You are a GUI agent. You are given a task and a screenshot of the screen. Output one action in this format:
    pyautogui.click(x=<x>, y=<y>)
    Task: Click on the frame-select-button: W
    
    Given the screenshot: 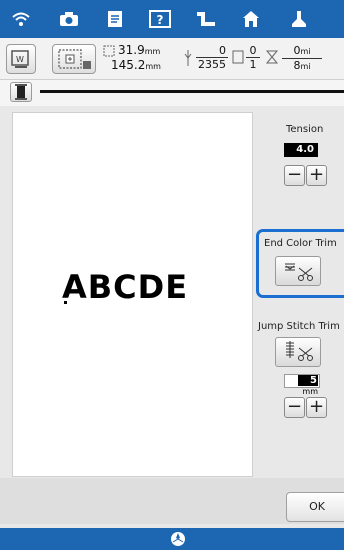 What is the action you would take?
    pyautogui.click(x=21, y=59)
    